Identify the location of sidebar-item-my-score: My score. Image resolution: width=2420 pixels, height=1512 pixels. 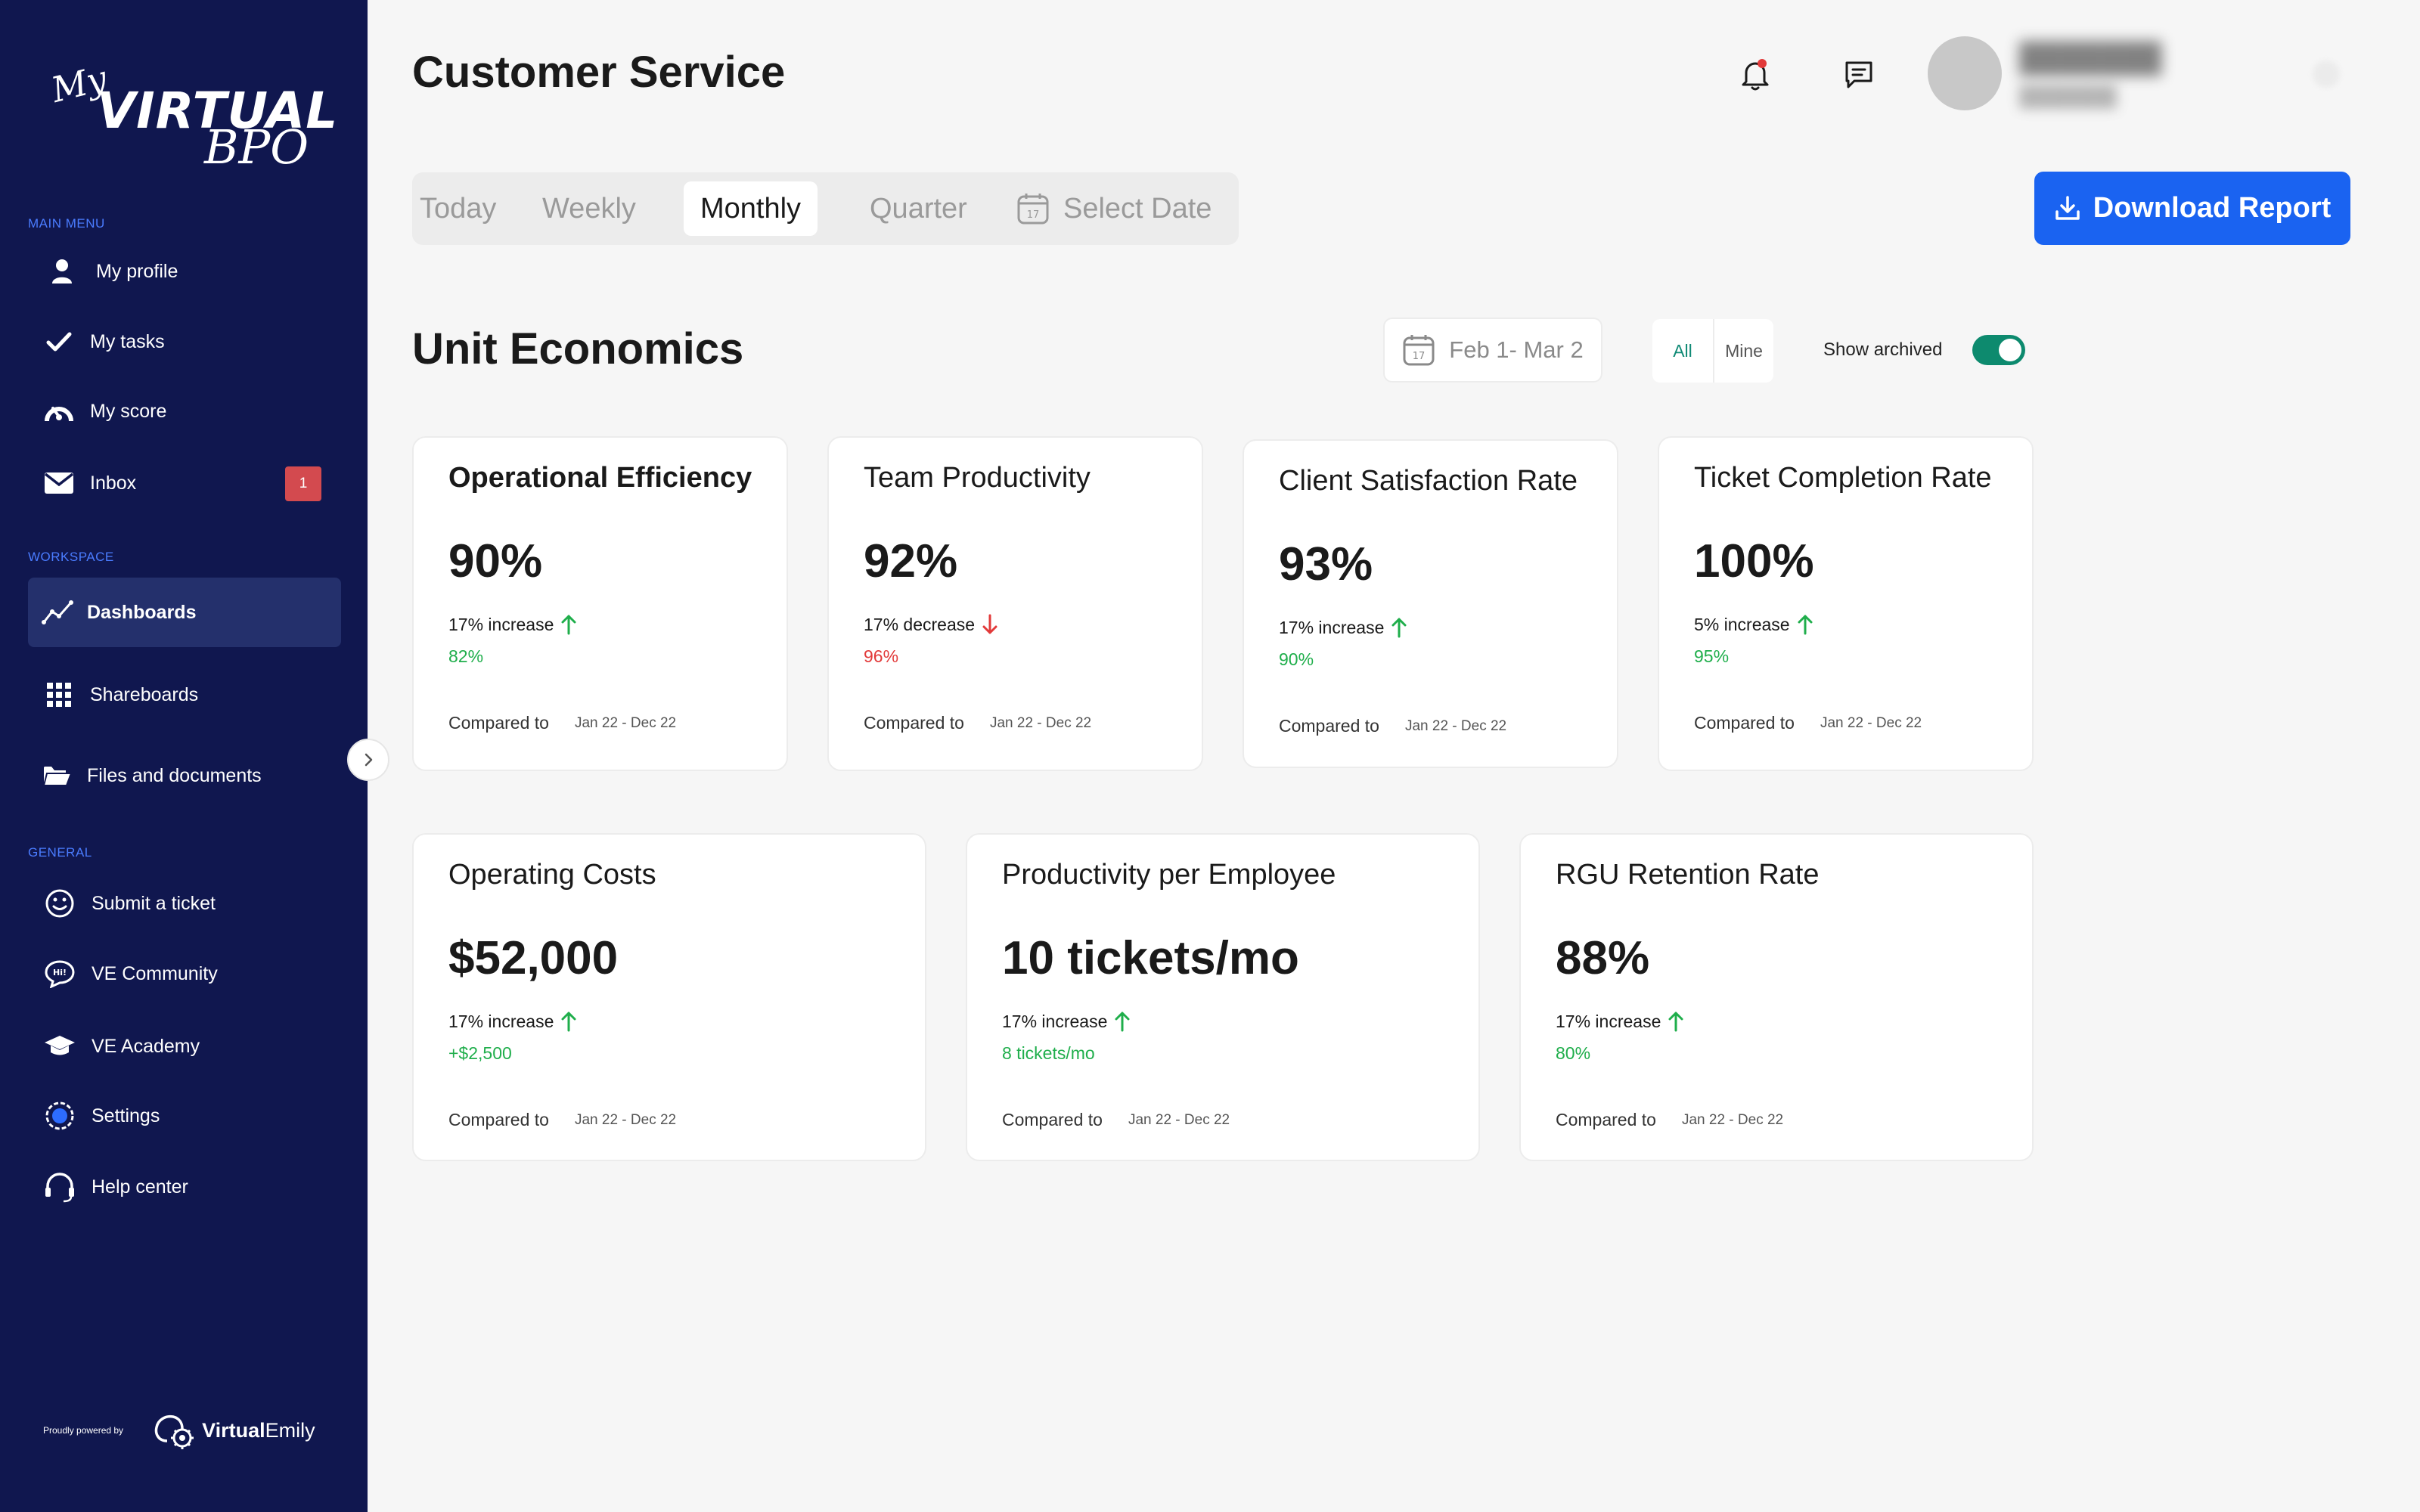
(184, 411).